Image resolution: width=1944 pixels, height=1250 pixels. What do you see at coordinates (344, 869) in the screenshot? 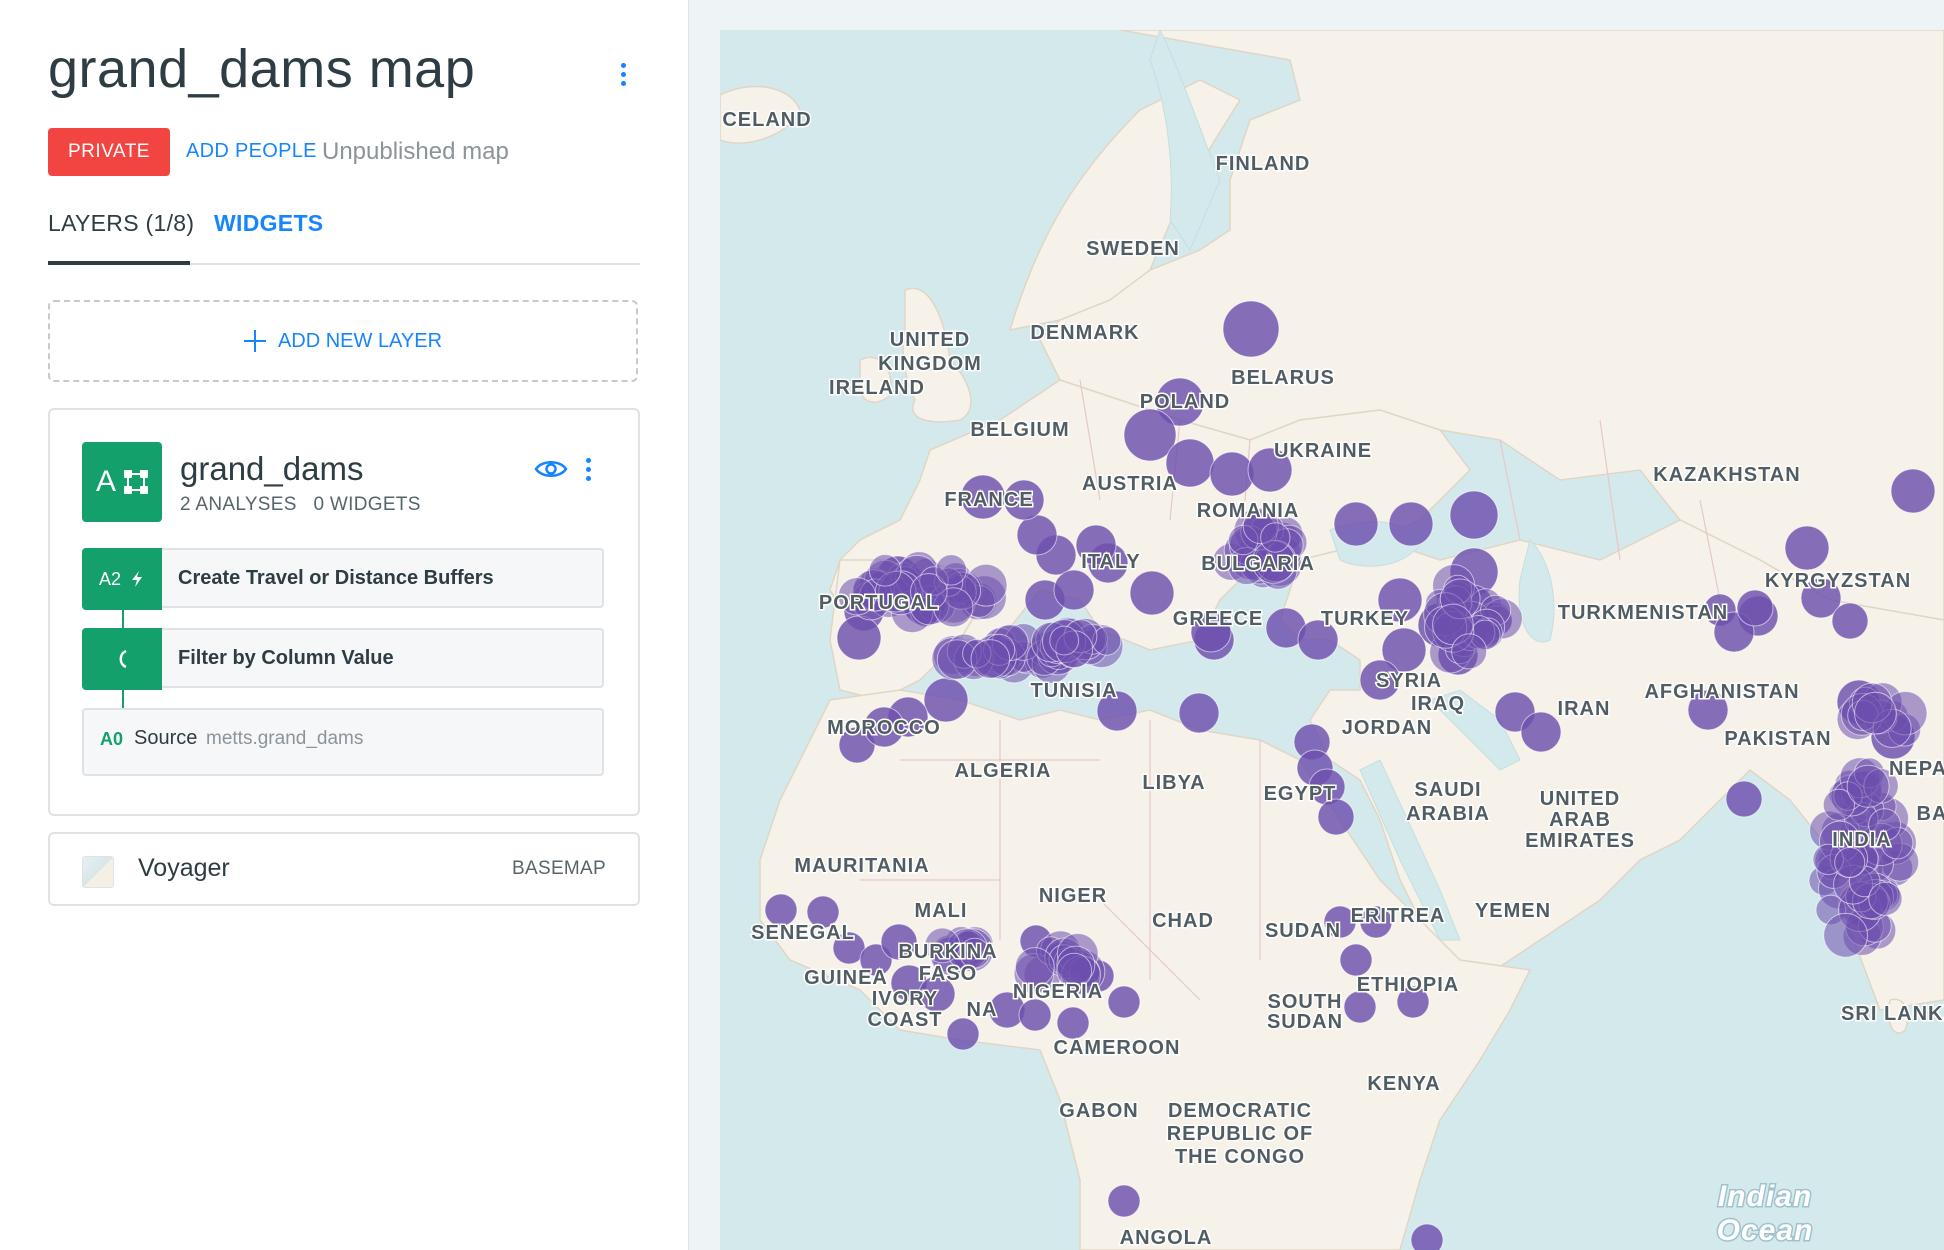
I see `basemap-row: Voyager BASEMAP` at bounding box center [344, 869].